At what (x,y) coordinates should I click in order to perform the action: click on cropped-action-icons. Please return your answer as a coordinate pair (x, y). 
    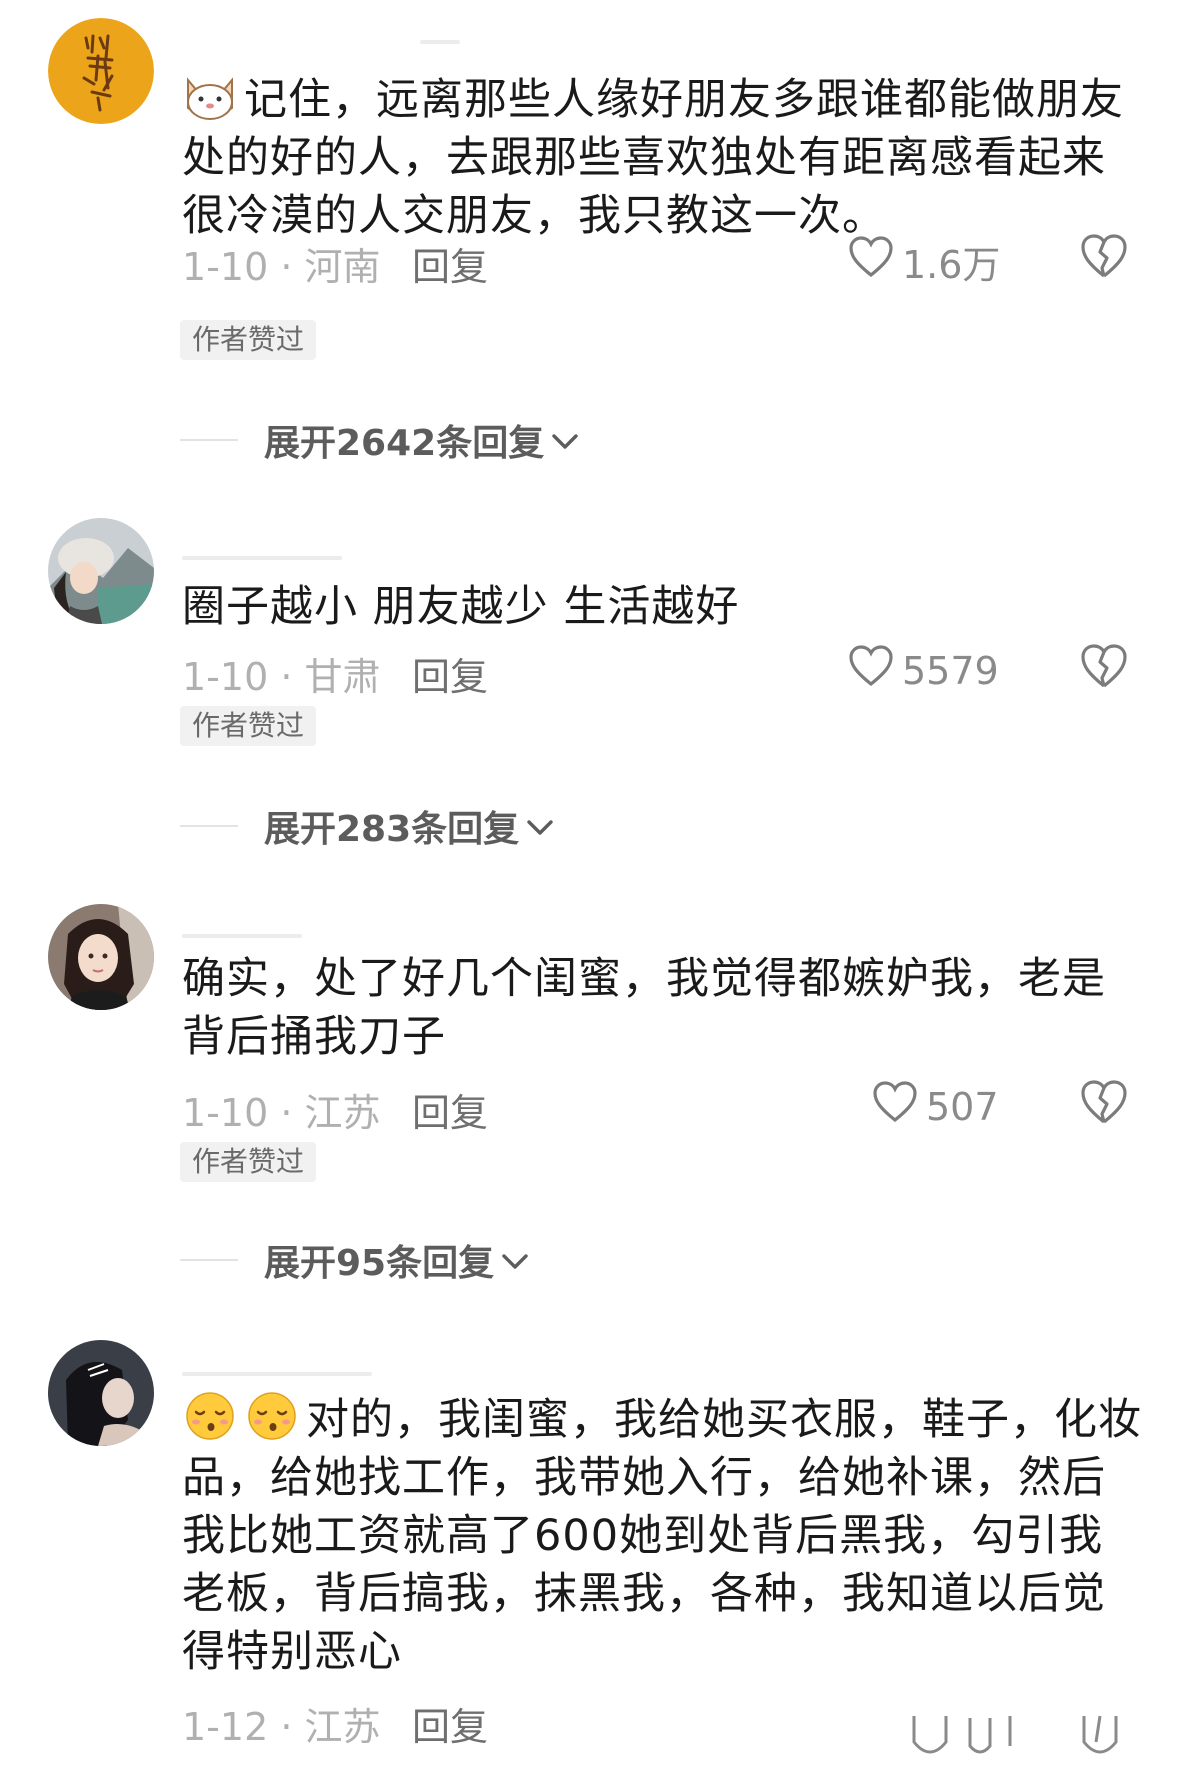
    Looking at the image, I should click on (1030, 1739).